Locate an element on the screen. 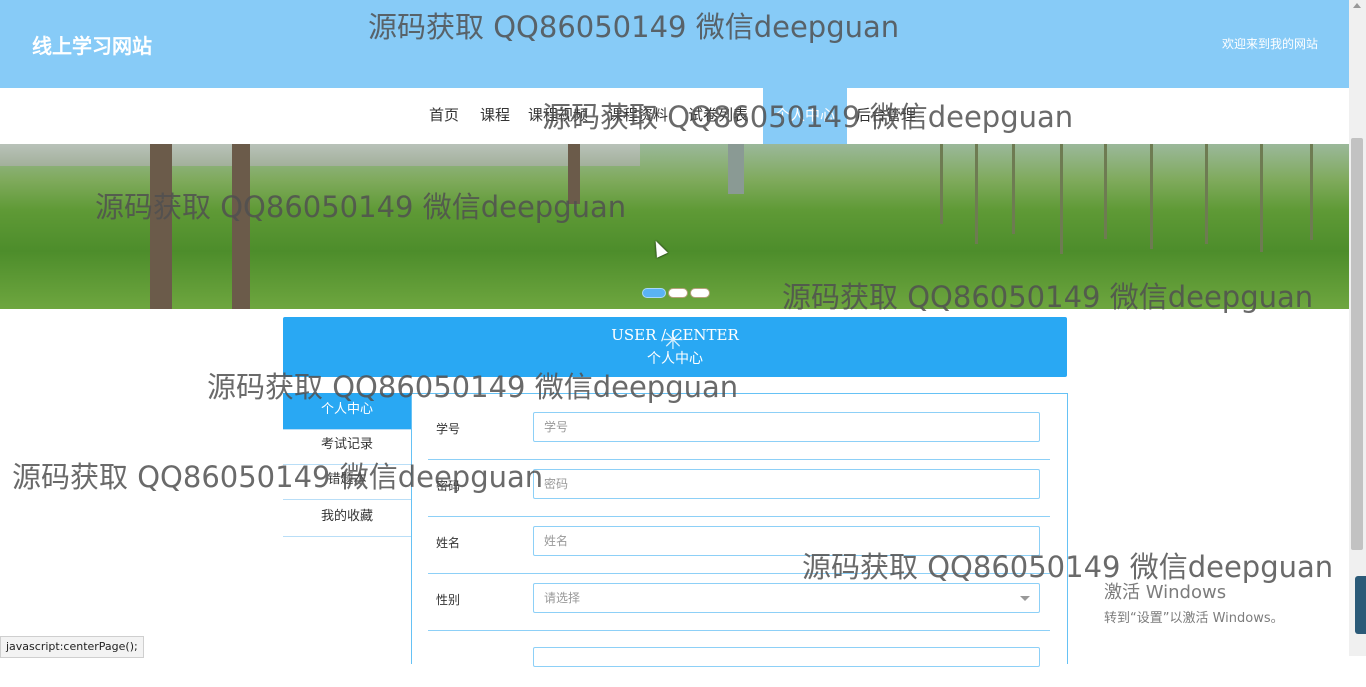  main-nav: 首页 课程 课程视频 课程资料 试卷列表 个人中心 后台管理 is located at coordinates (674, 116).